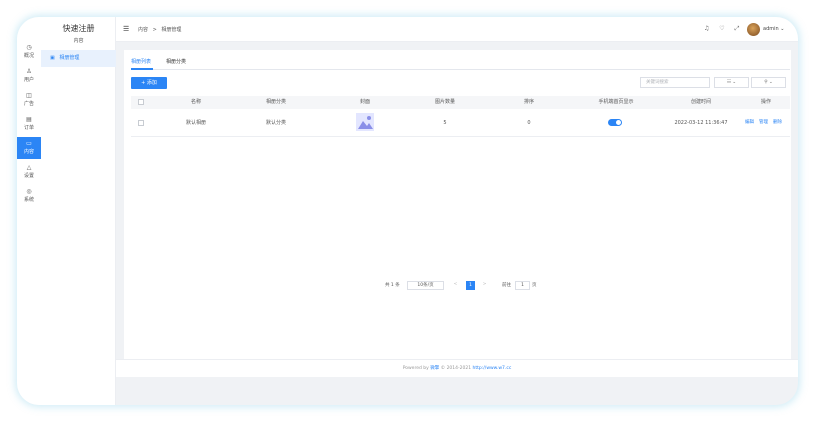 The width and height of the screenshot is (816, 422). What do you see at coordinates (364, 102) in the screenshot?
I see `col-cover: 封面` at bounding box center [364, 102].